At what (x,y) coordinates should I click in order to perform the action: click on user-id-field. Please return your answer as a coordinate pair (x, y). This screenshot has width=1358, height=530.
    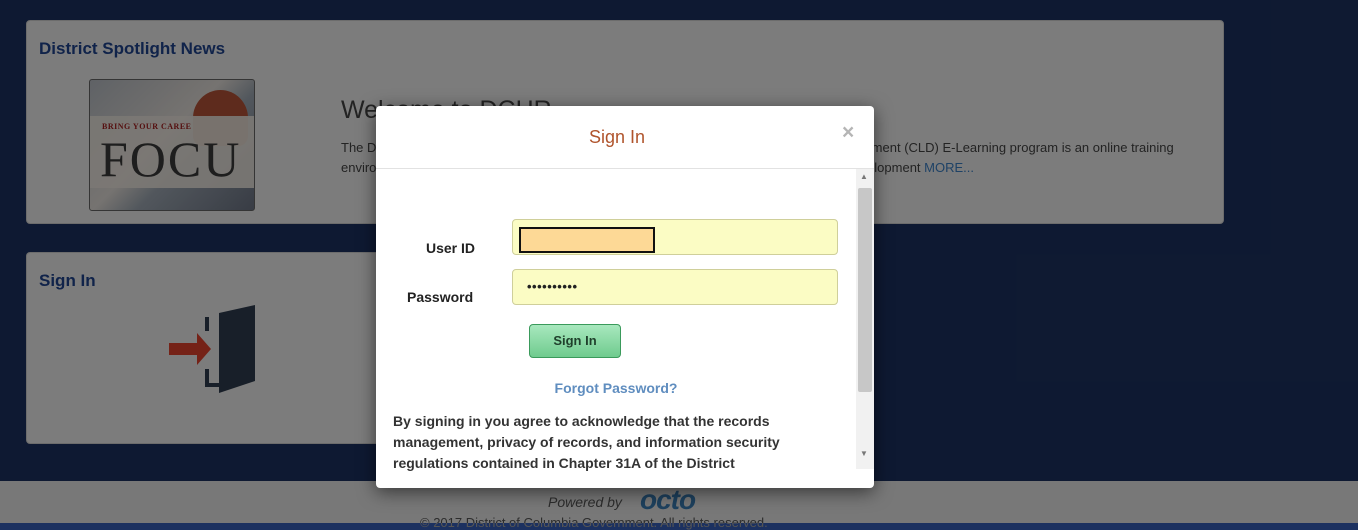
    Looking at the image, I should click on (675, 237).